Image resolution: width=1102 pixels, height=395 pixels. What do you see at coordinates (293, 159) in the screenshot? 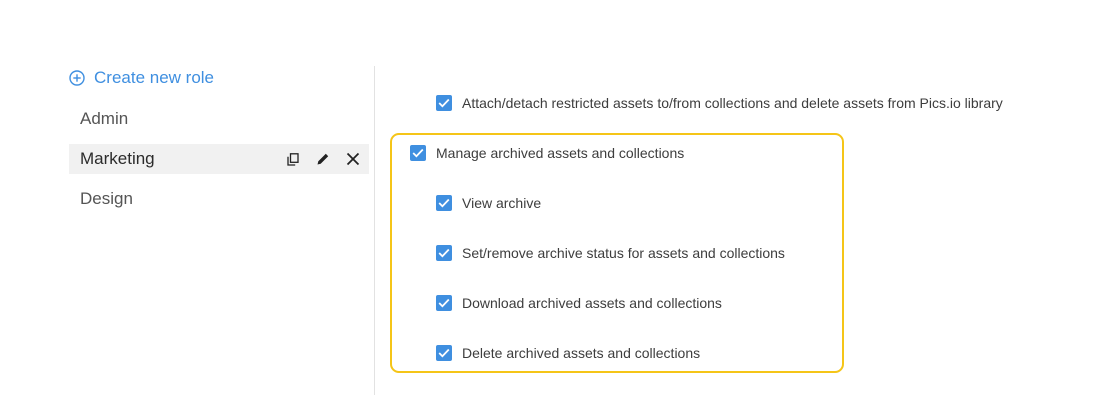
I see `duplicate-icon` at bounding box center [293, 159].